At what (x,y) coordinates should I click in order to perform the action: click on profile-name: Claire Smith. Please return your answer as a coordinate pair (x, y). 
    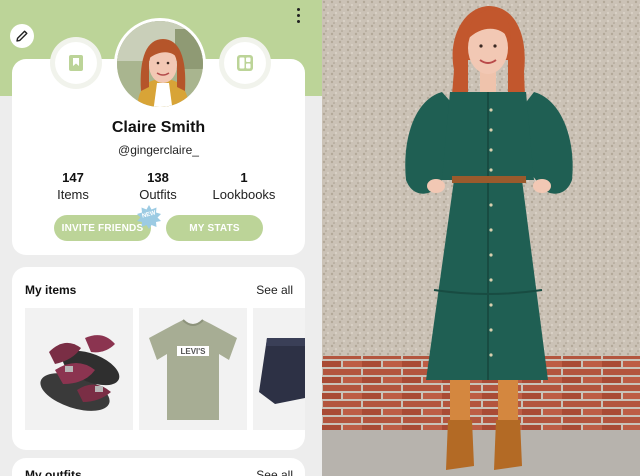
    Looking at the image, I should click on (158, 127).